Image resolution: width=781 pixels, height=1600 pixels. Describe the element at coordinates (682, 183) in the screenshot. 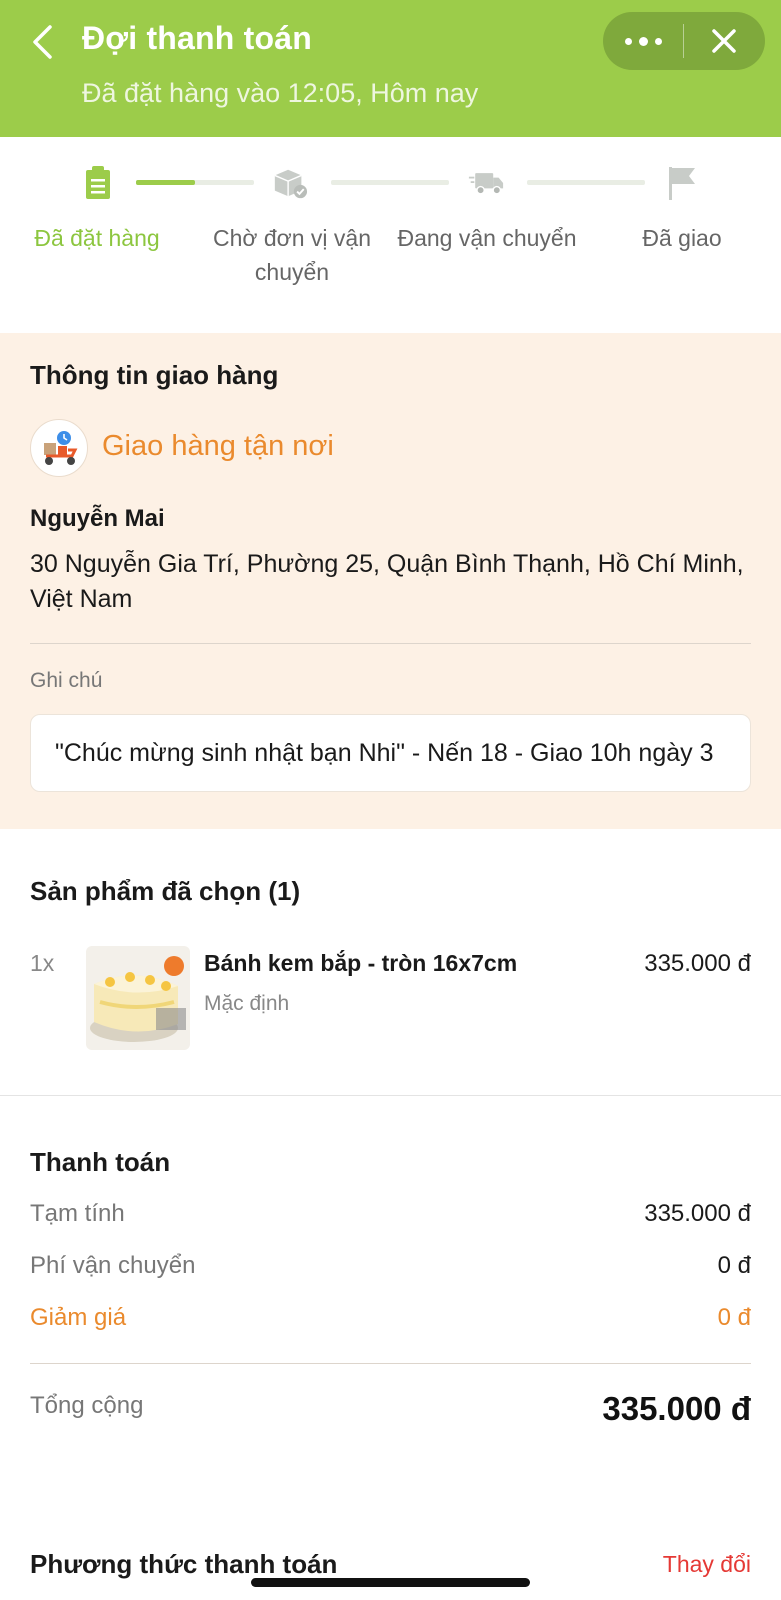

I see `flag-icon` at that location.